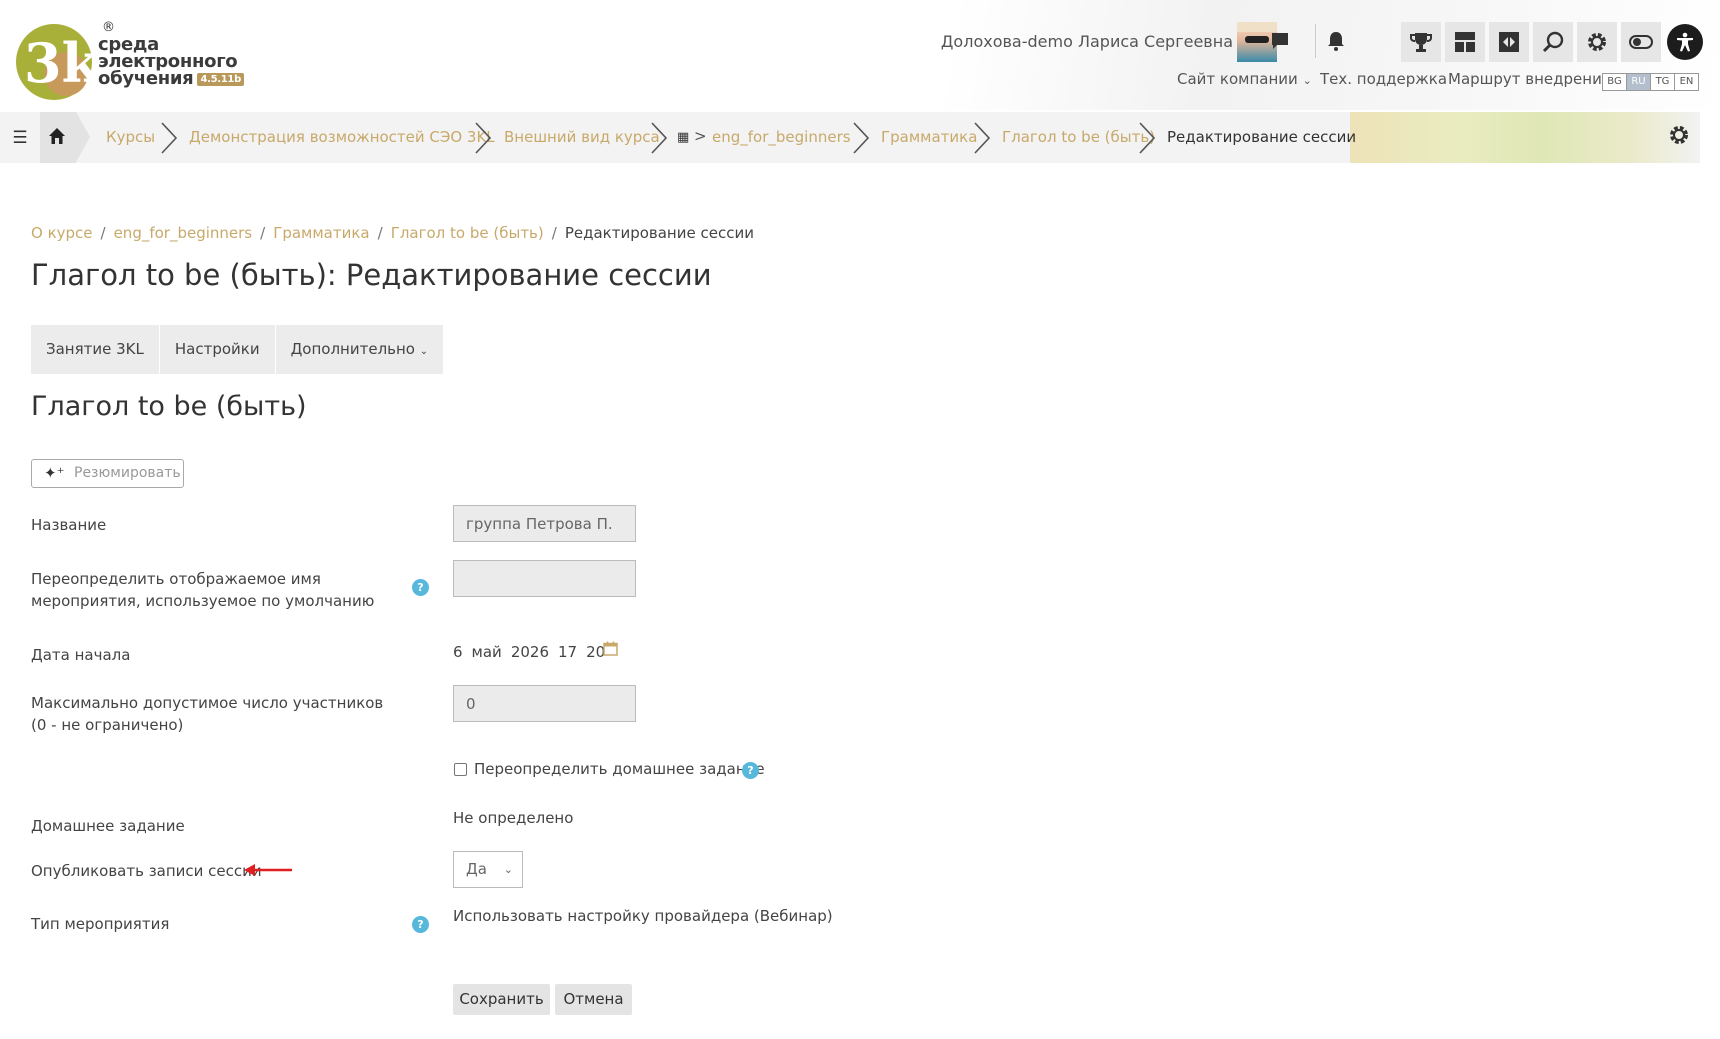 The image size is (1720, 1039). What do you see at coordinates (929, 137) in the screenshot?
I see `crumb-grammar: Грамматика` at bounding box center [929, 137].